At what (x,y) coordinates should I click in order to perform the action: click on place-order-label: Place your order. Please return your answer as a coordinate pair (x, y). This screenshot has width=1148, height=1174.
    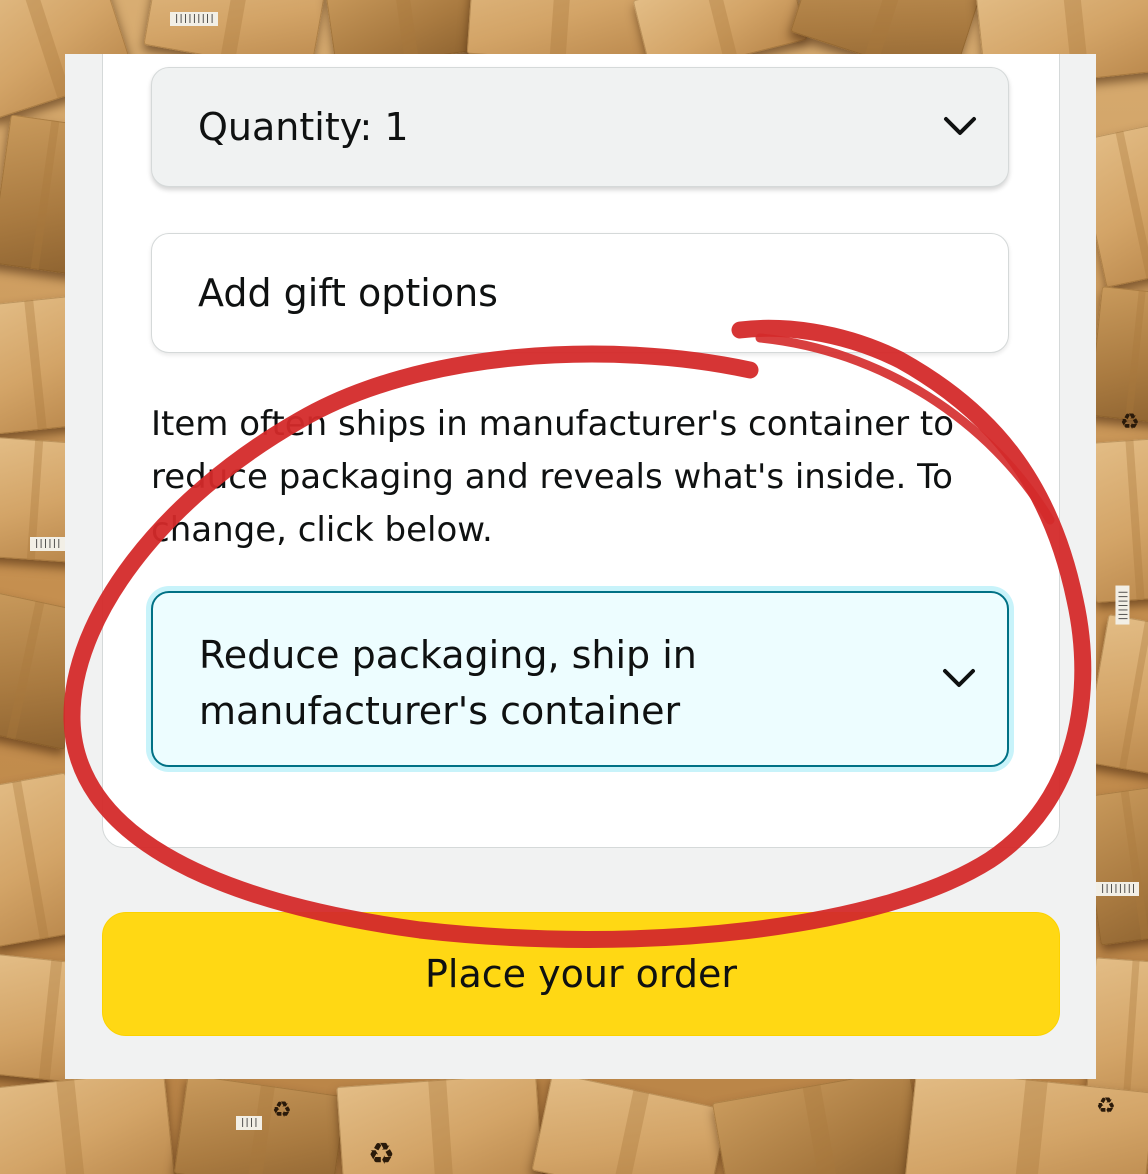
    Looking at the image, I should click on (581, 974).